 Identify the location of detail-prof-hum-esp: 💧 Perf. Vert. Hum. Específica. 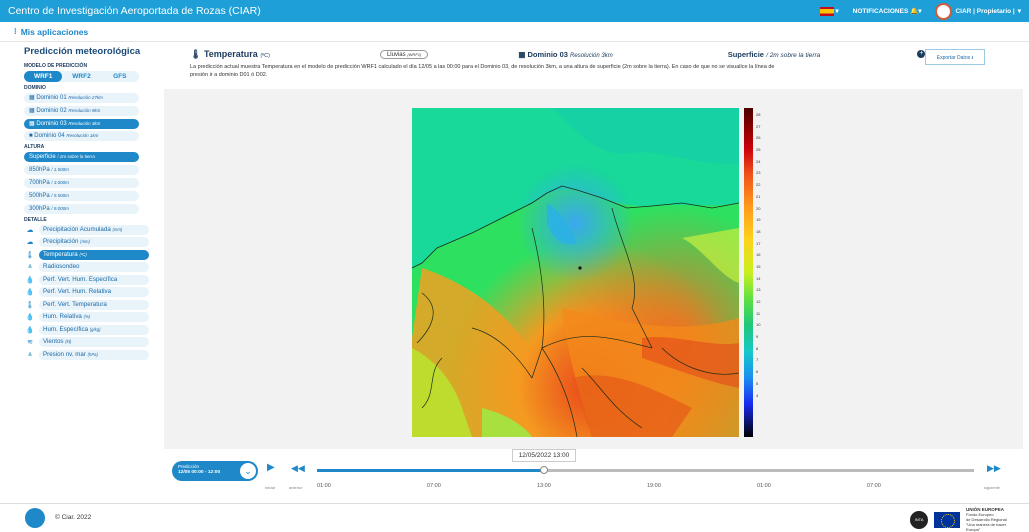
(89, 279).